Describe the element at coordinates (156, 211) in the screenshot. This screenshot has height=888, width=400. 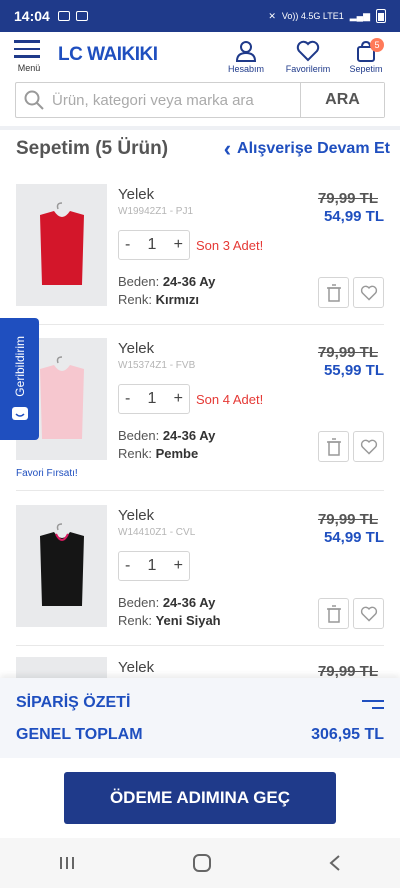
I see `product-sku: W19942Z1 - PJ1` at that location.